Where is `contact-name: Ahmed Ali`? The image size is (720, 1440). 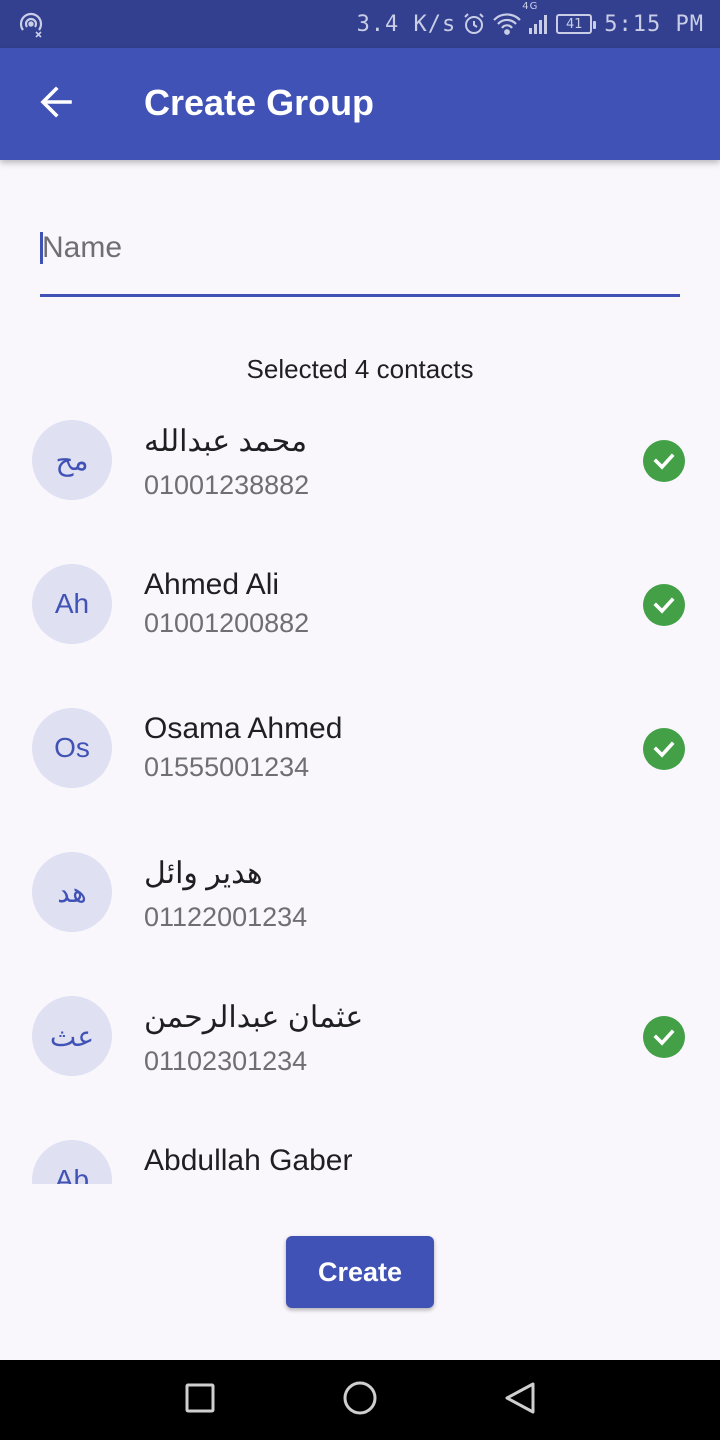 contact-name: Ahmed Ali is located at coordinates (212, 584).